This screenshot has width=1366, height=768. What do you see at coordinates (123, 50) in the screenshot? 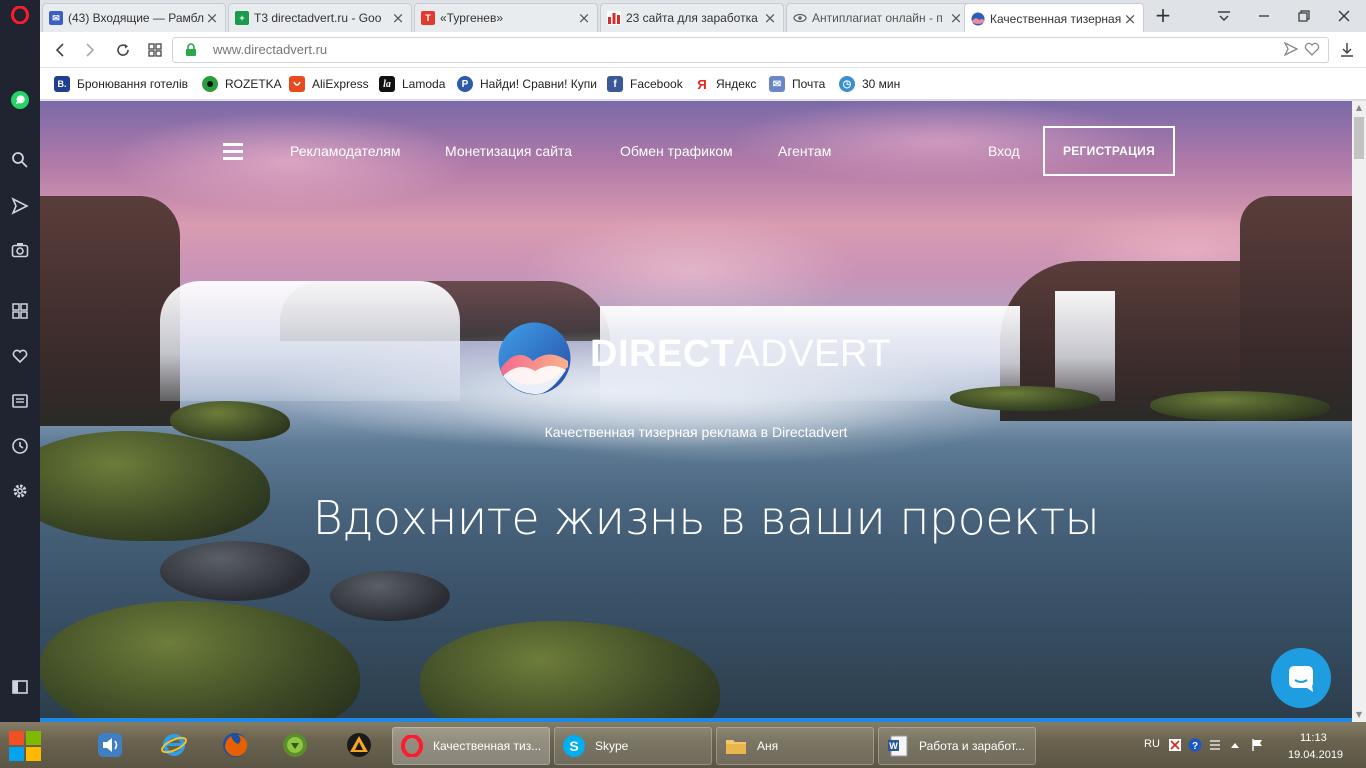
I see `reload-button` at bounding box center [123, 50].